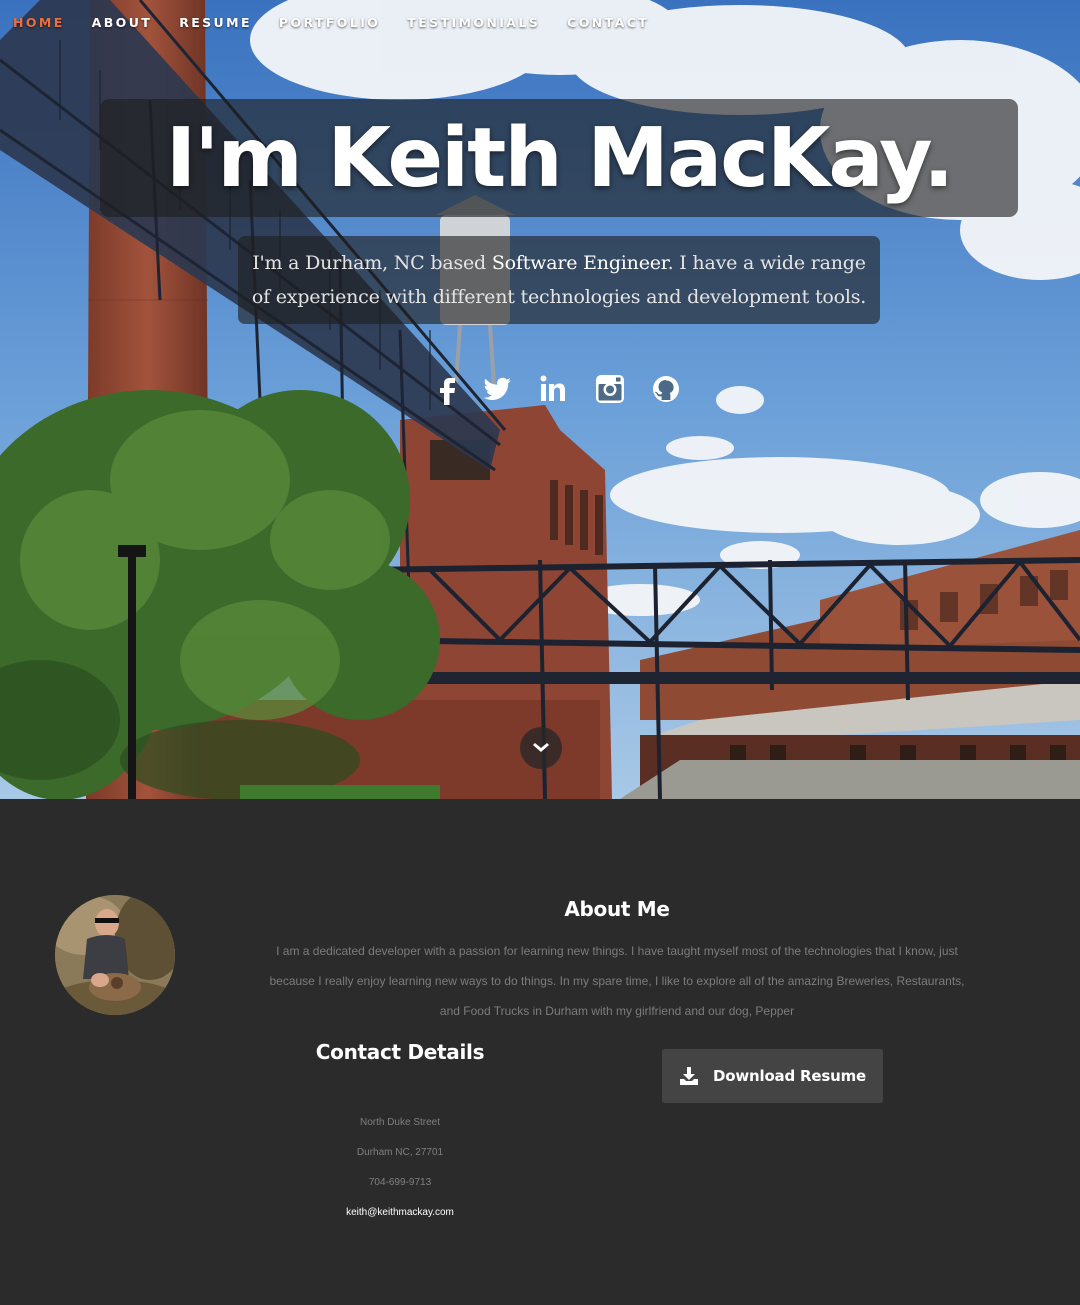 The width and height of the screenshot is (1080, 1305). Describe the element at coordinates (122, 22) in the screenshot. I see `nav-about: ABOUT` at that location.